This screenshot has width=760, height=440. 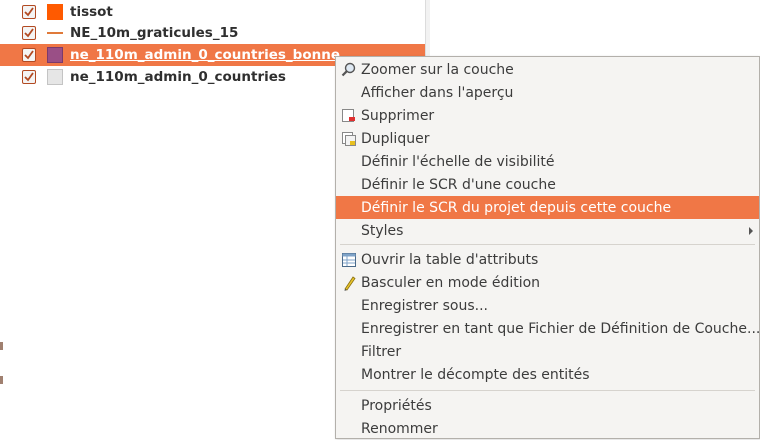 I want to click on layer-name: tissot, so click(x=91, y=12).